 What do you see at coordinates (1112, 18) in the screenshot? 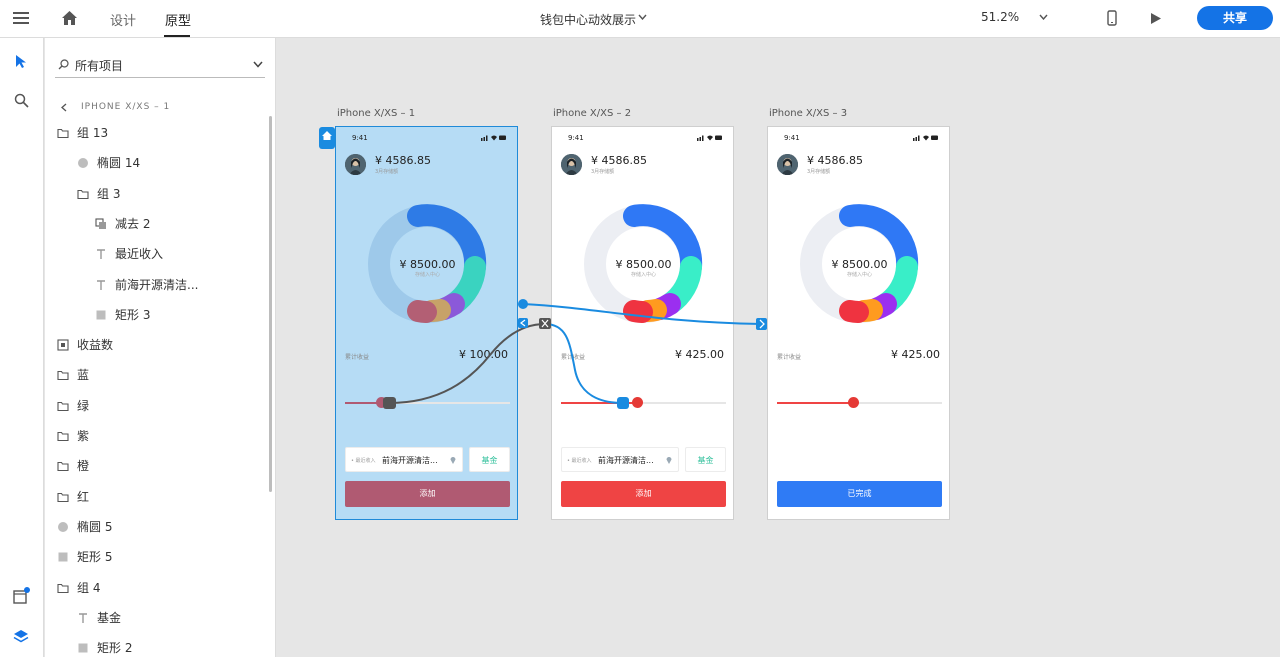
I see `device-preview-icon` at bounding box center [1112, 18].